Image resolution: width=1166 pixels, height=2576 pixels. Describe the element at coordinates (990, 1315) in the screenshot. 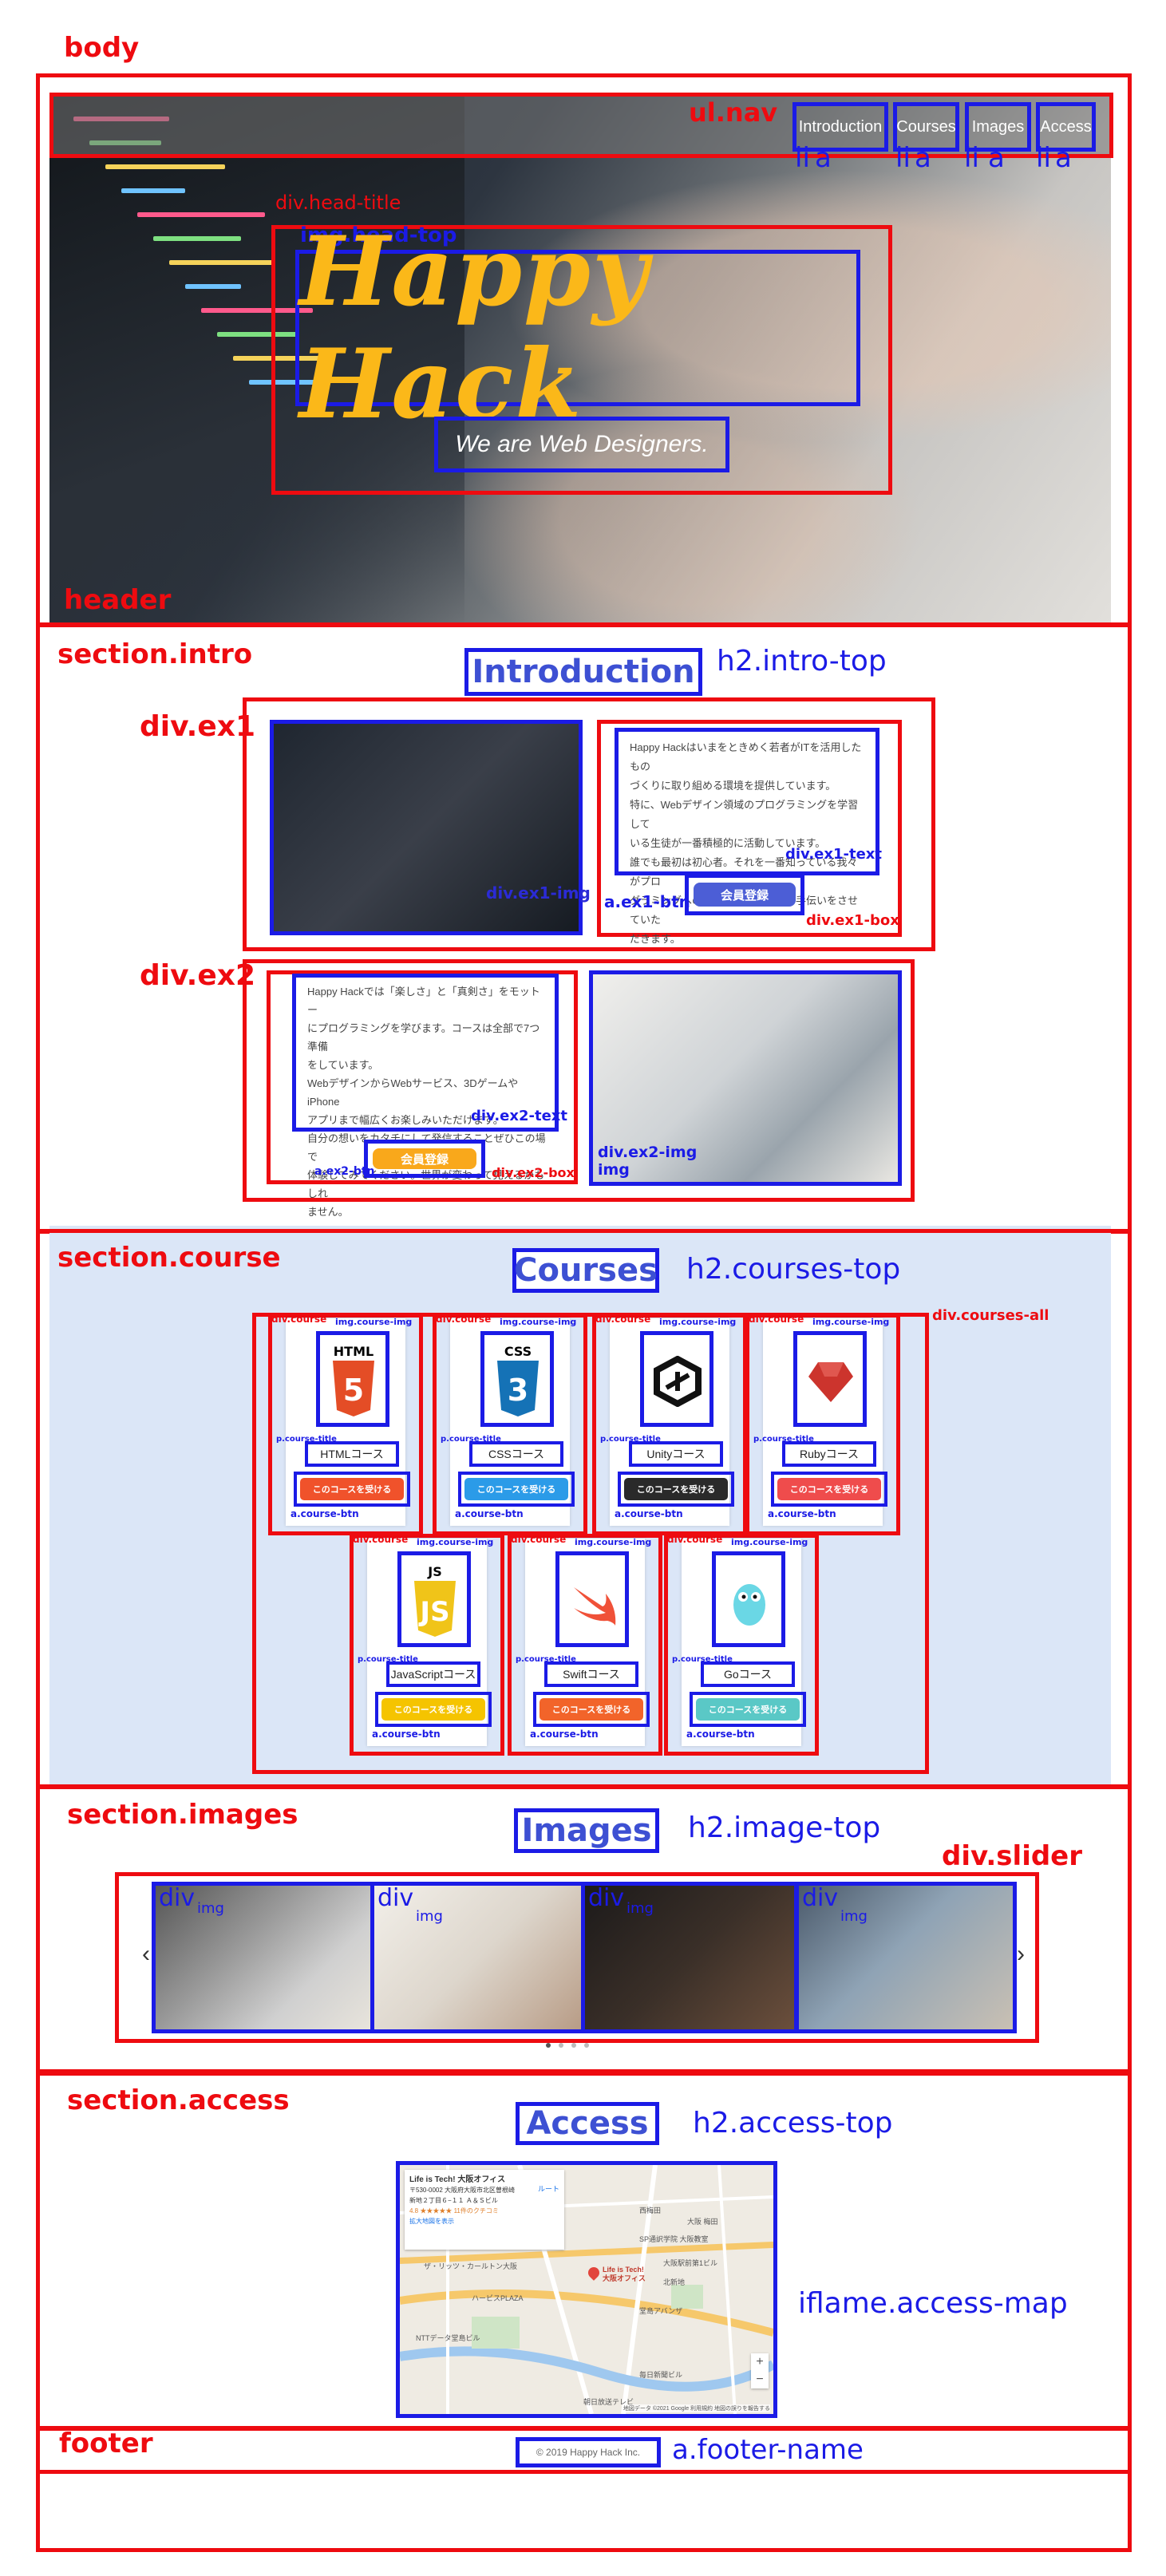

I see `label-div-courses-all: div.courses-all` at that location.